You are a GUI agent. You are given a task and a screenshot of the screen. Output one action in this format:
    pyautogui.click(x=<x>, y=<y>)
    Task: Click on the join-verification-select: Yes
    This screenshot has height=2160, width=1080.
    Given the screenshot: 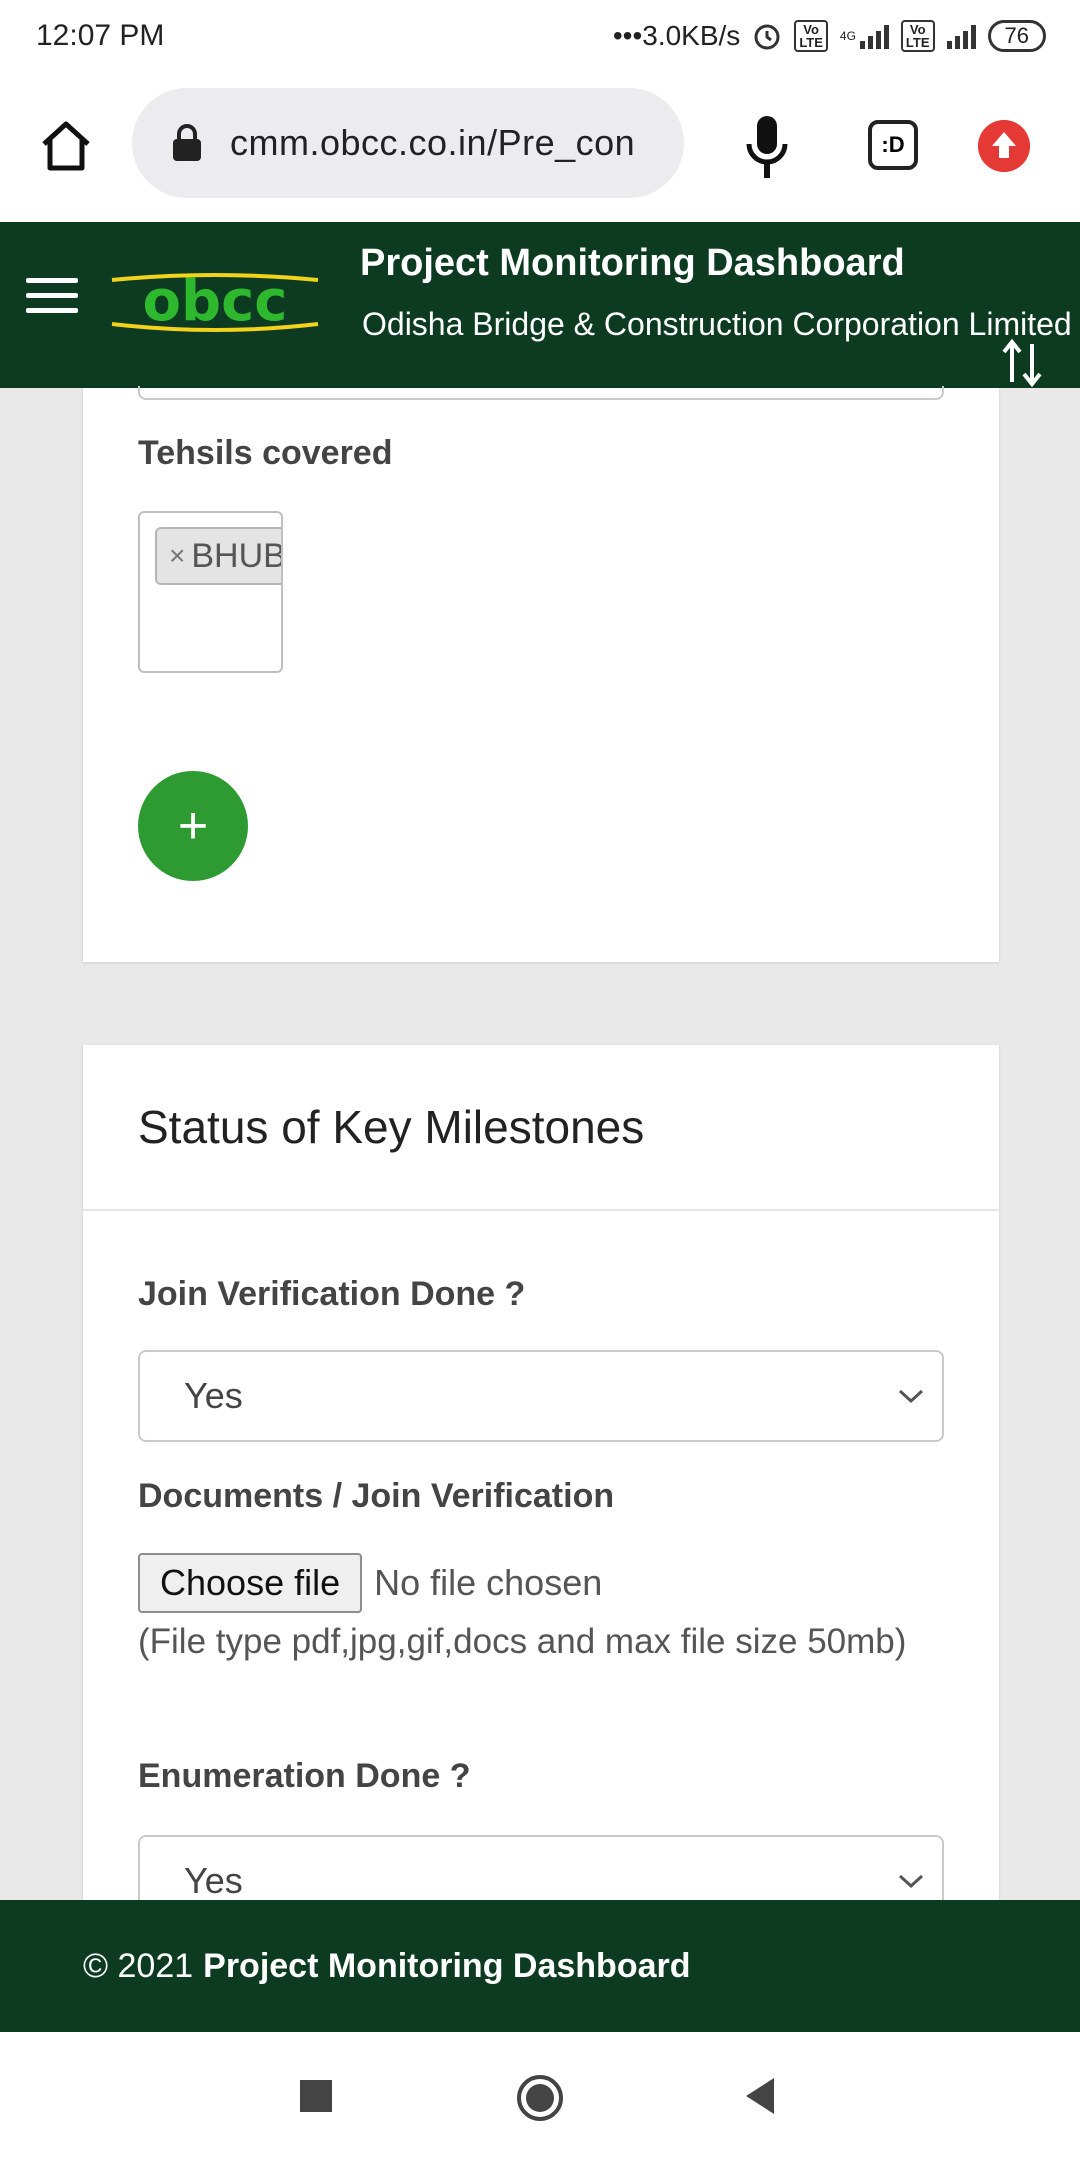 What is the action you would take?
    pyautogui.click(x=541, y=1396)
    